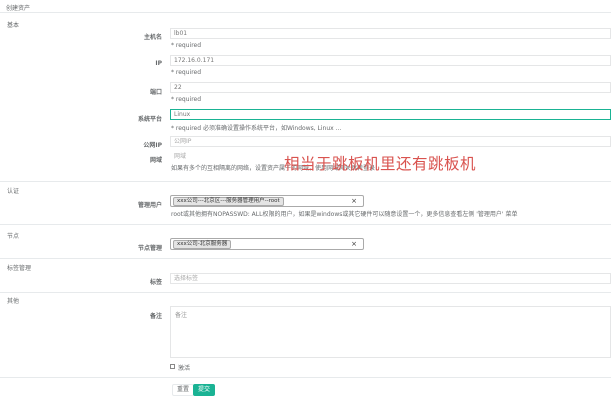  What do you see at coordinates (202, 244) in the screenshot?
I see `nodes-tag: xxx公司-北京服务器` at bounding box center [202, 244].